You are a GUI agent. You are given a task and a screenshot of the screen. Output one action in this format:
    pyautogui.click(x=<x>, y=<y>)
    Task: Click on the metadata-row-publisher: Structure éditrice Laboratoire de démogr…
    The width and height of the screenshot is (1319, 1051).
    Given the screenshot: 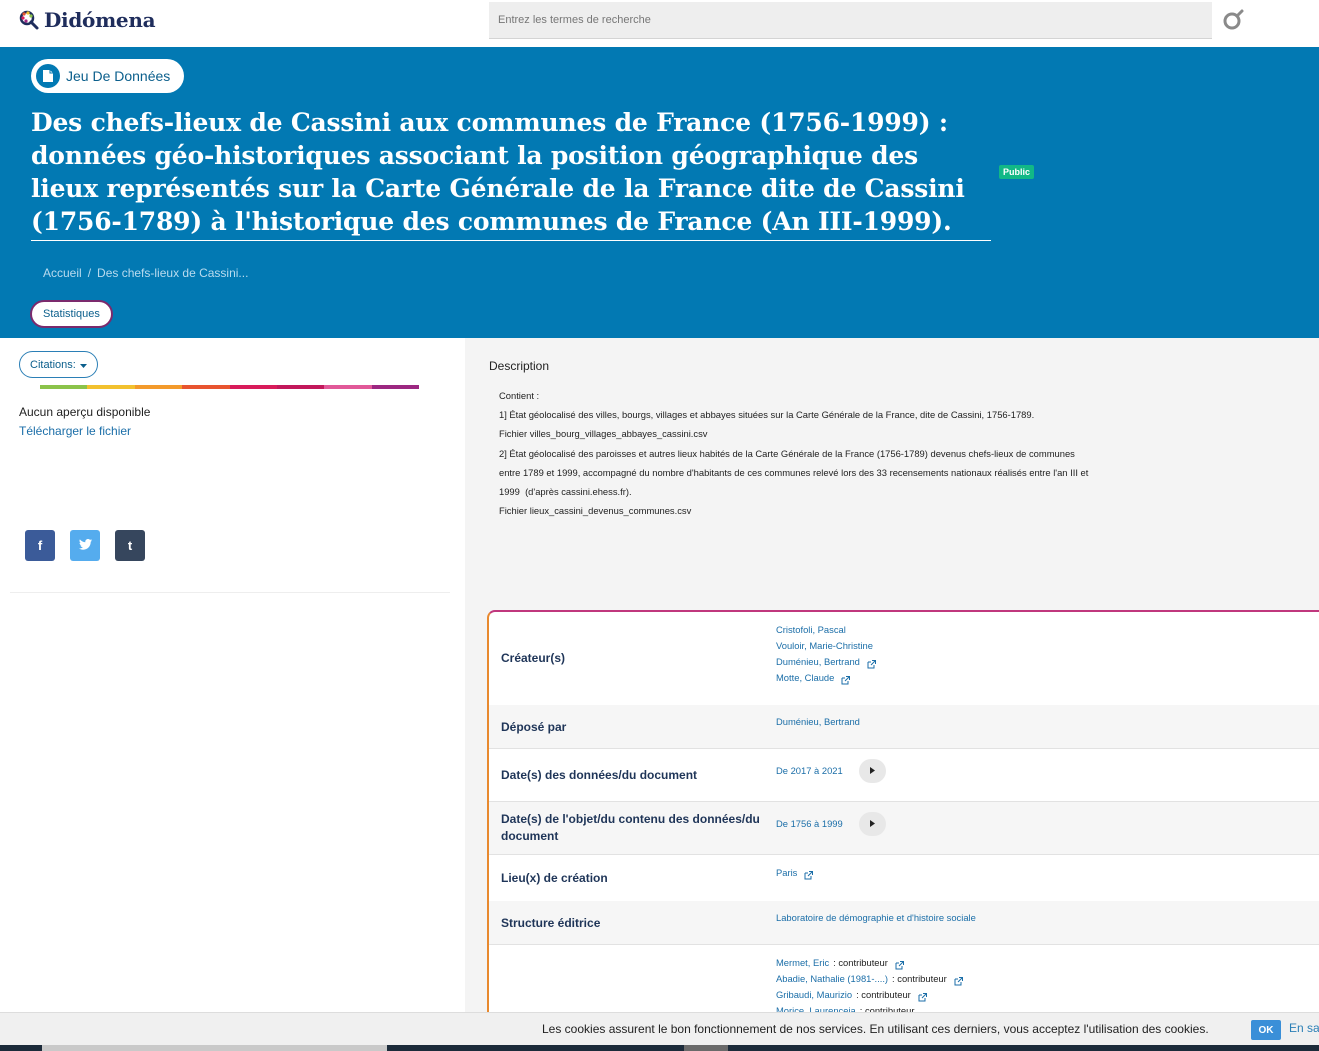 What is the action you would take?
    pyautogui.click(x=904, y=923)
    